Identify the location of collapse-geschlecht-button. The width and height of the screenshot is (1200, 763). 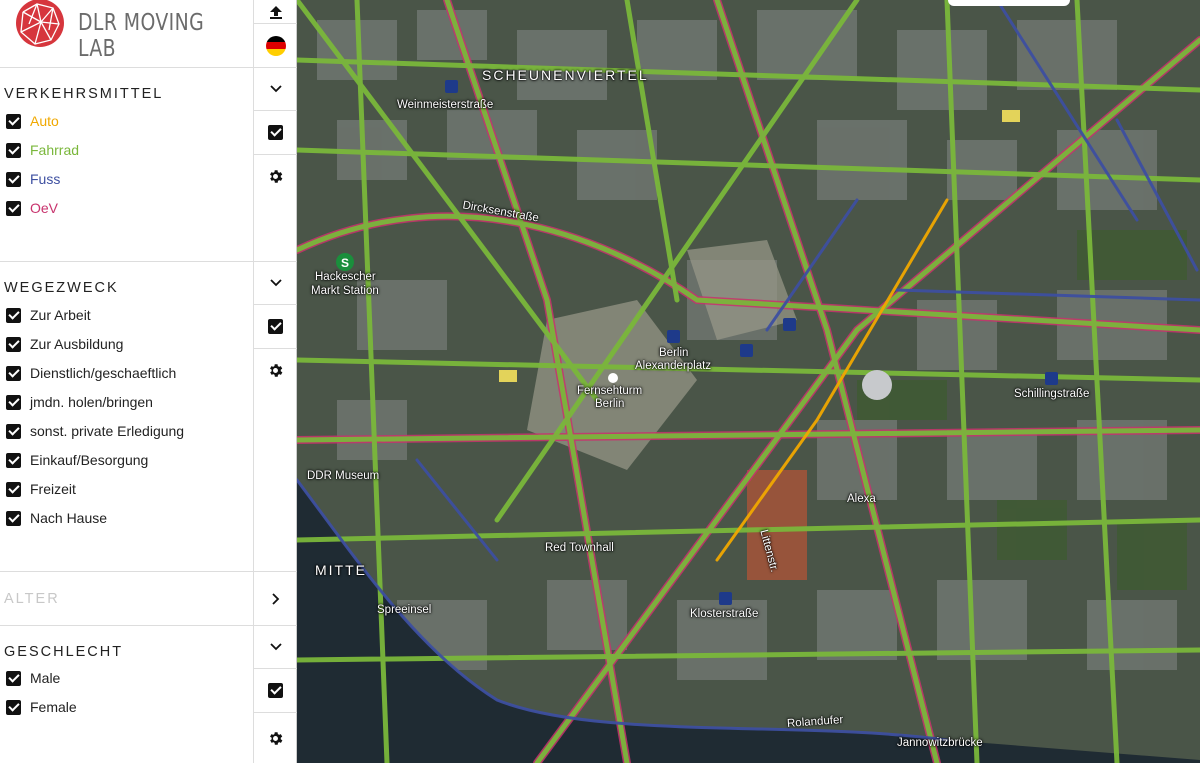
(275, 647).